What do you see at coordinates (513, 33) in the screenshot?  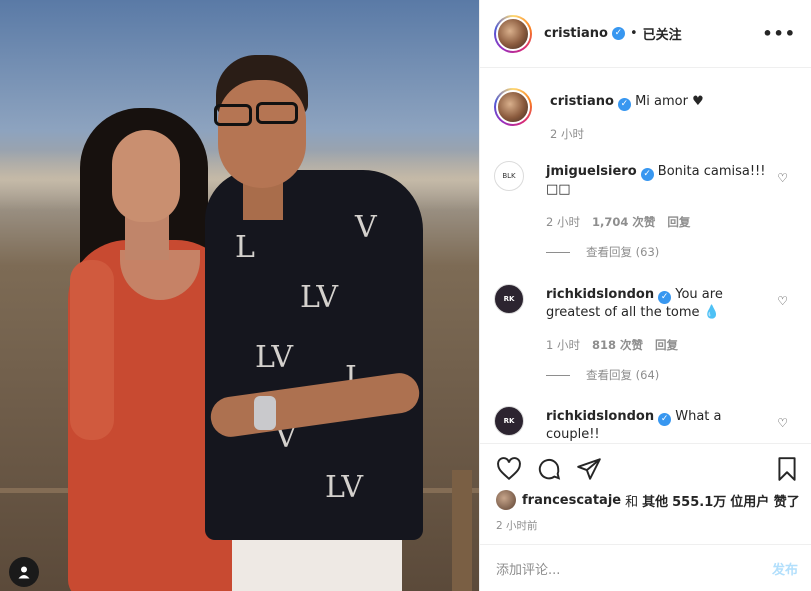 I see `author-avatar` at bounding box center [513, 33].